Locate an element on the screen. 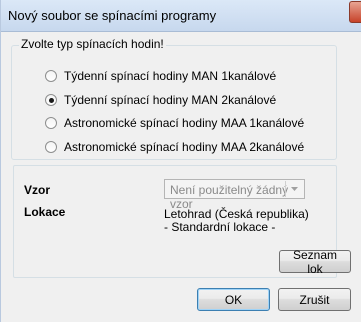  cancel-button: Zrušit is located at coordinates (314, 299).